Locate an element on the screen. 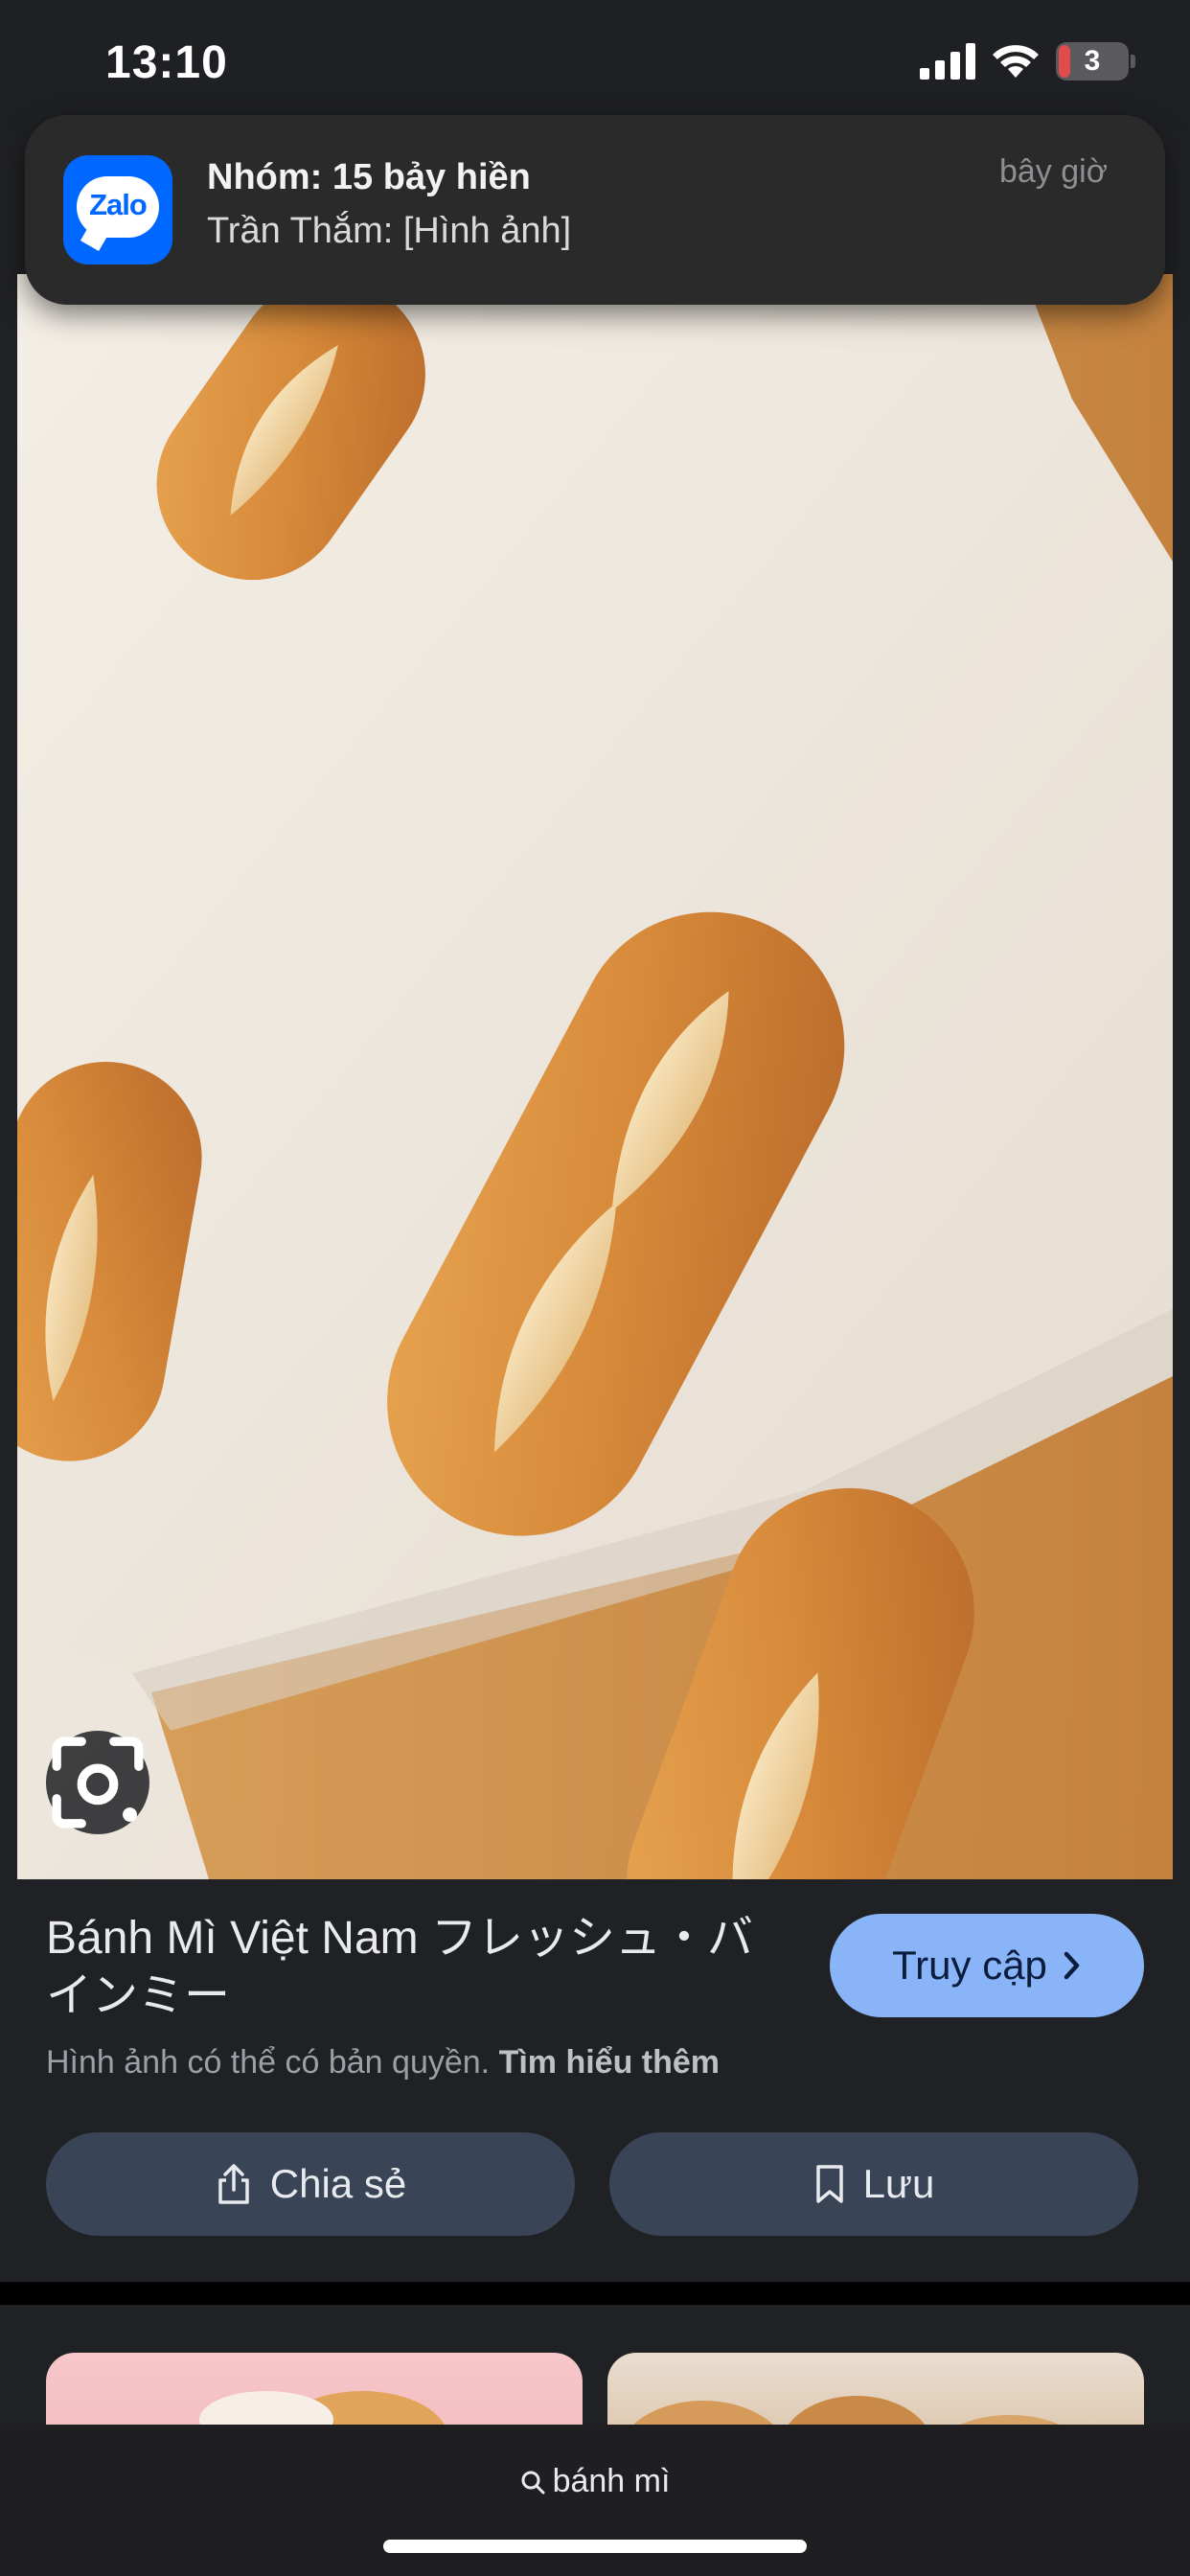 The height and width of the screenshot is (2576, 1190). search-query-chip: bánh mì is located at coordinates (595, 2481).